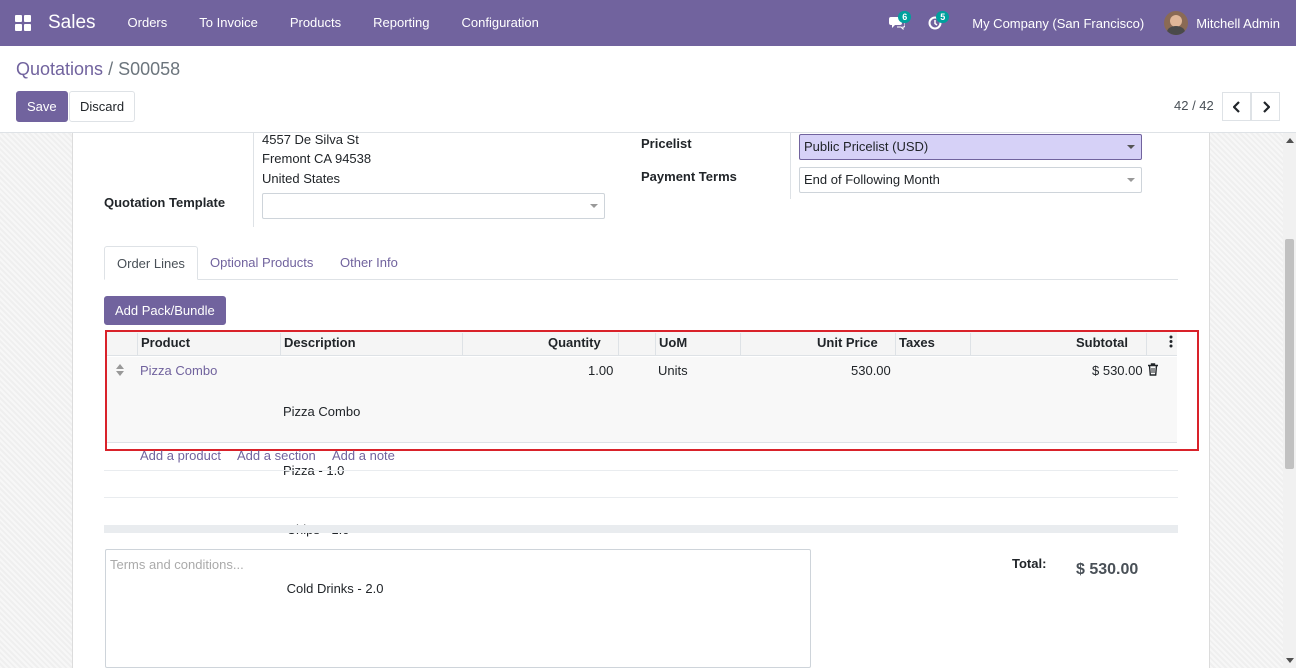 This screenshot has height=668, width=1296. Describe the element at coordinates (1236, 106) in the screenshot. I see `chevron-left-icon` at that location.